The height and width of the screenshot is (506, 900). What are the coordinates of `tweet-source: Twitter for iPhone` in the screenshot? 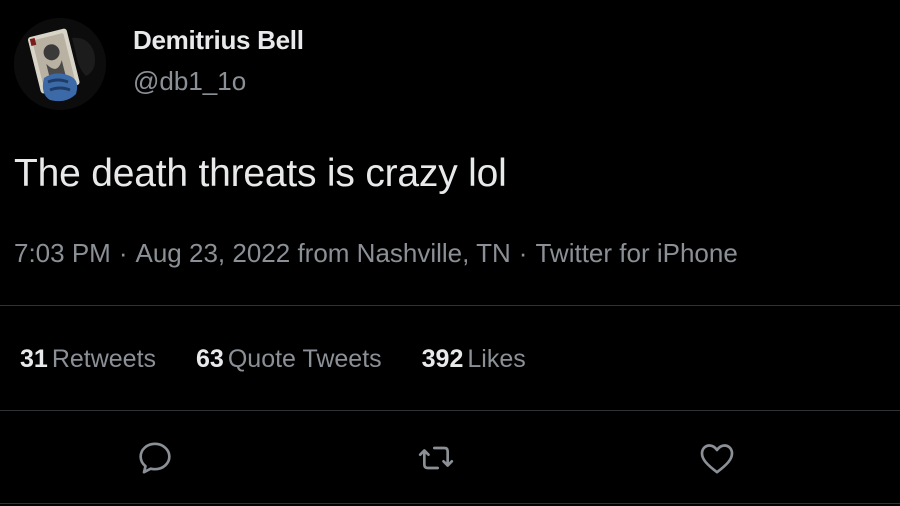 It's located at (636, 253).